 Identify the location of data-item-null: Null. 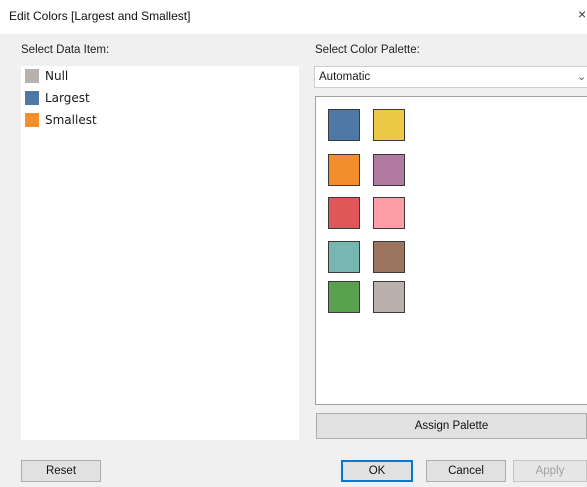
(155, 76).